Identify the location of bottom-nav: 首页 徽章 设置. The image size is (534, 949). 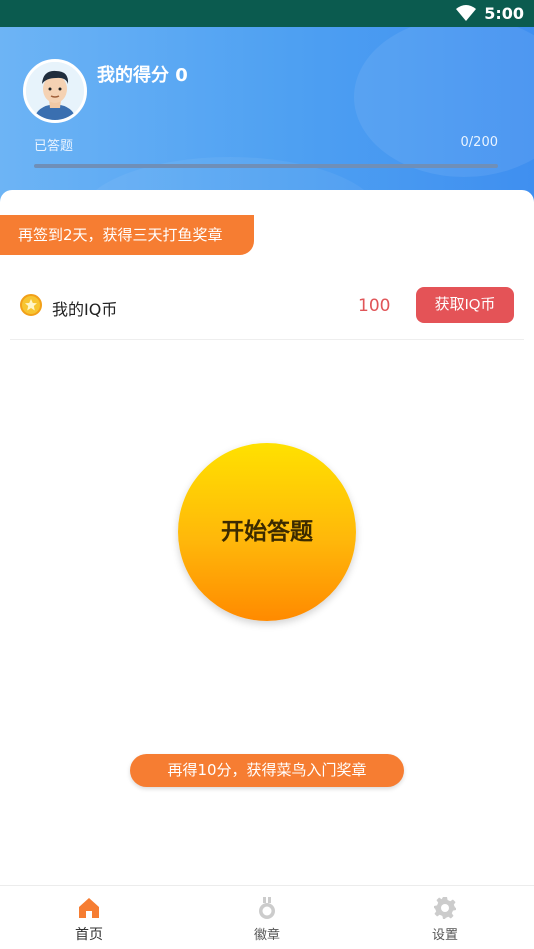
(267, 917).